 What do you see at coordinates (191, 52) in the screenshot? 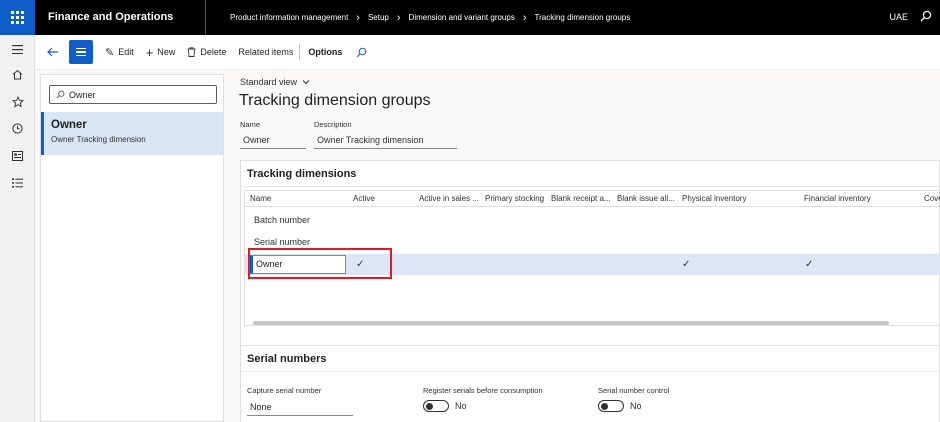
I see `trash-icon` at bounding box center [191, 52].